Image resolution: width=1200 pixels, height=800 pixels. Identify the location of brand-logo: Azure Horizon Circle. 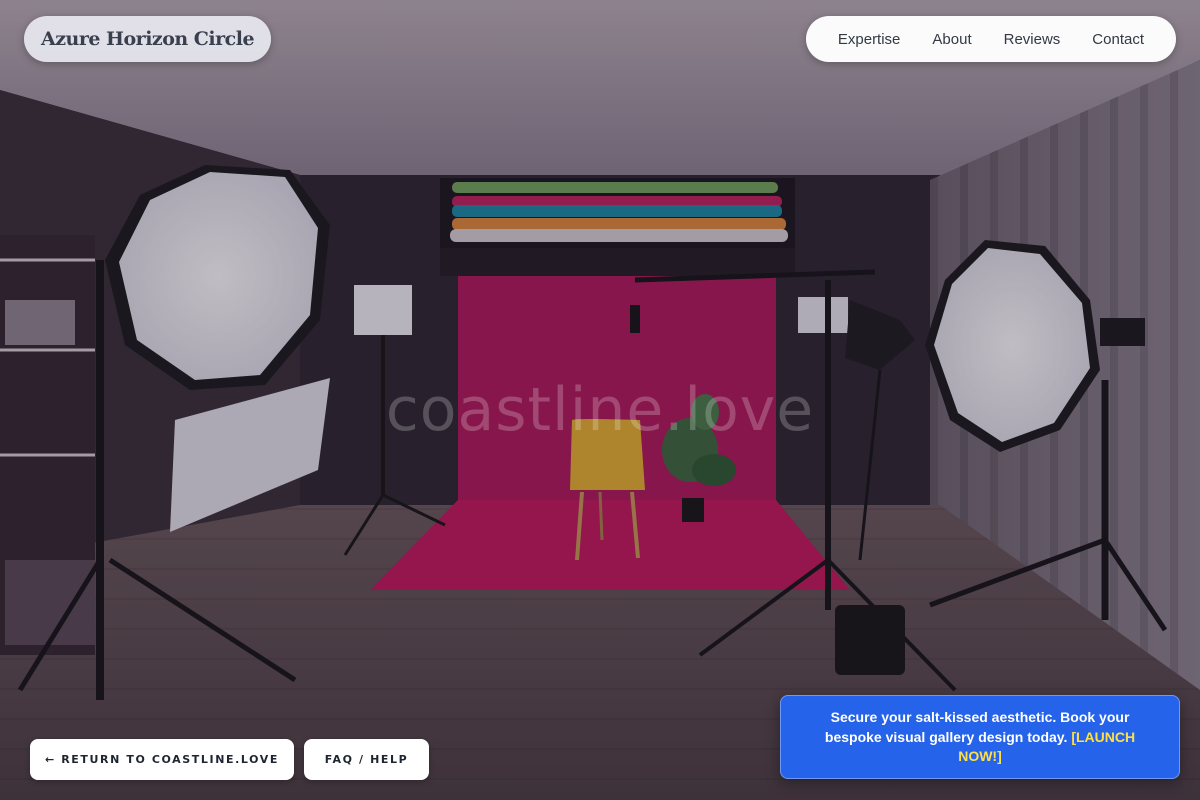
(148, 39).